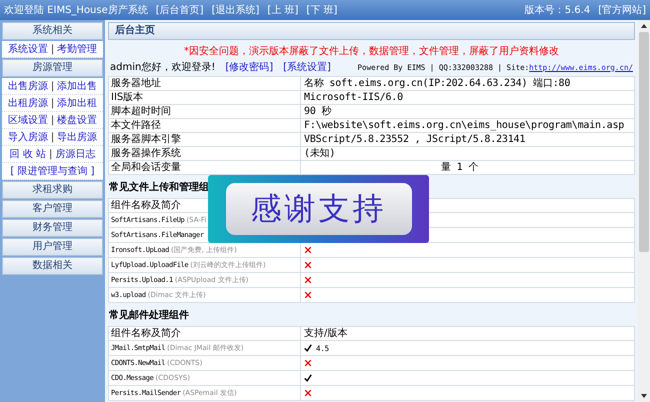 This screenshot has width=650, height=402. What do you see at coordinates (77, 86) in the screenshot?
I see `menu-link: 添加出售` at bounding box center [77, 86].